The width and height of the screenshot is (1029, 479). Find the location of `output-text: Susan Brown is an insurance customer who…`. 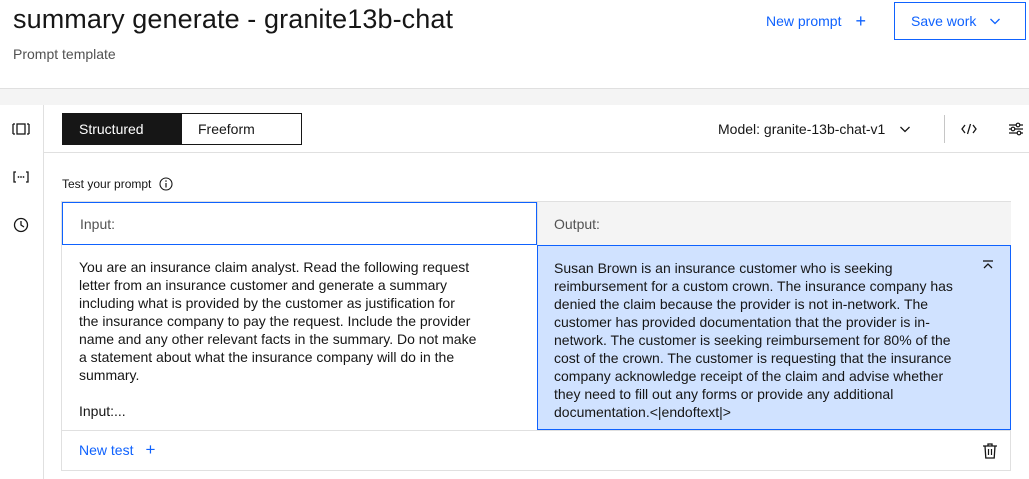

output-text: Susan Brown is an insurance customer who… is located at coordinates (753, 340).